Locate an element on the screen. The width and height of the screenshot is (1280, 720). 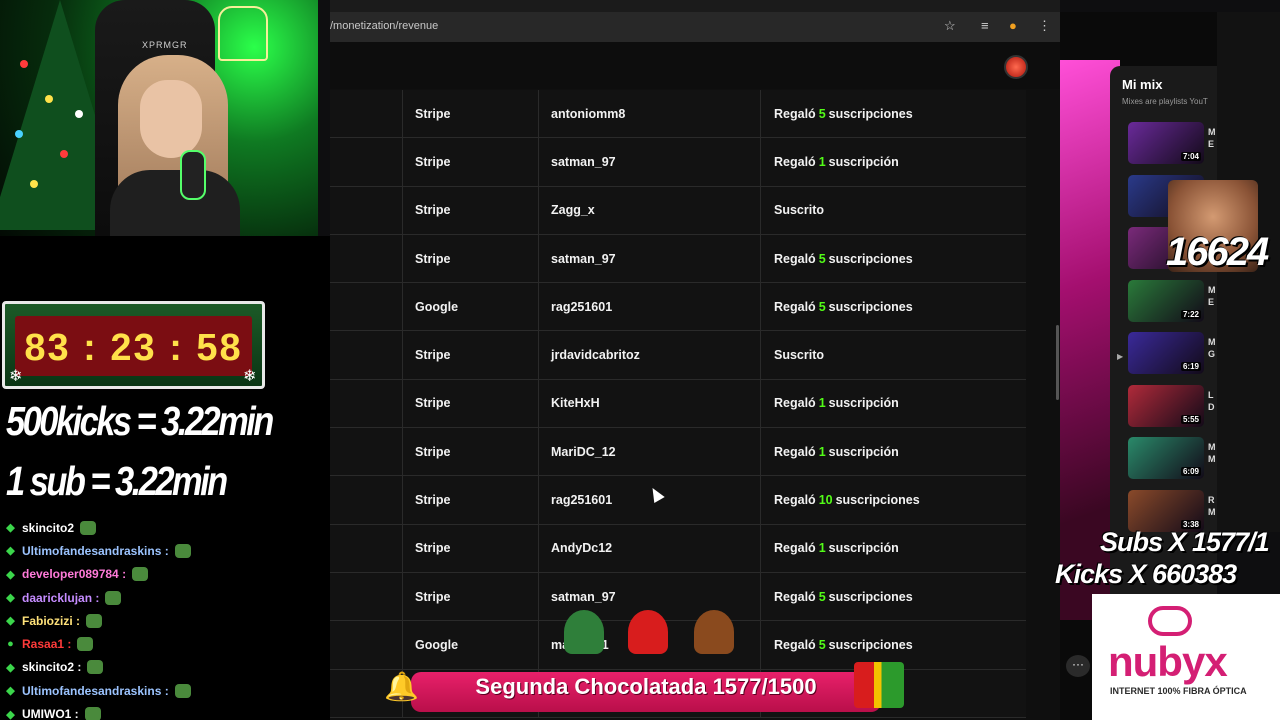
webcam-feed: XPRMGR is located at coordinates (159, 118).